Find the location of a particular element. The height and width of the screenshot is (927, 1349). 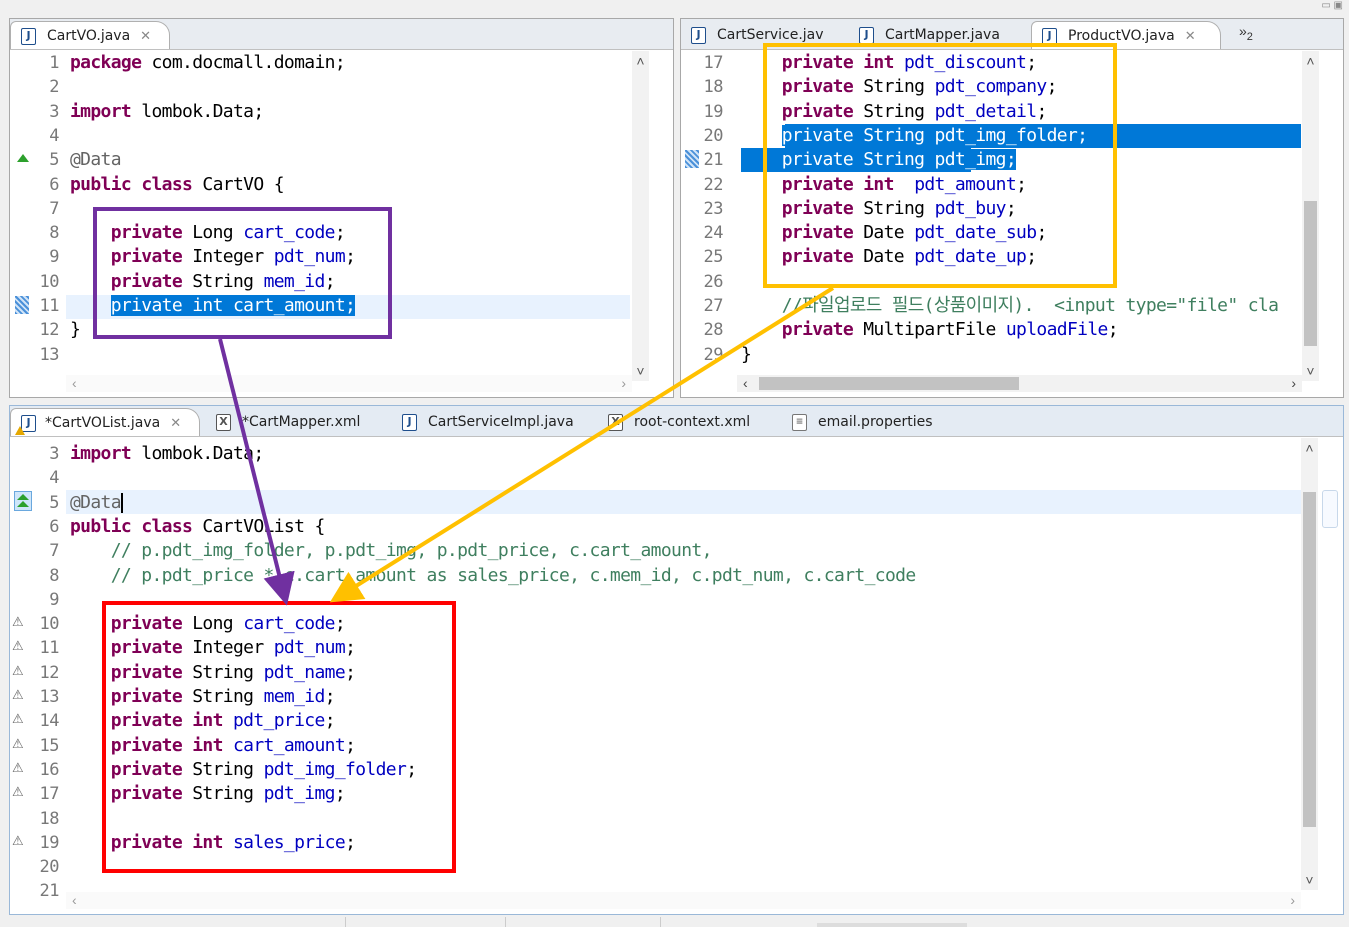

line-number: 8 is located at coordinates (54, 233).